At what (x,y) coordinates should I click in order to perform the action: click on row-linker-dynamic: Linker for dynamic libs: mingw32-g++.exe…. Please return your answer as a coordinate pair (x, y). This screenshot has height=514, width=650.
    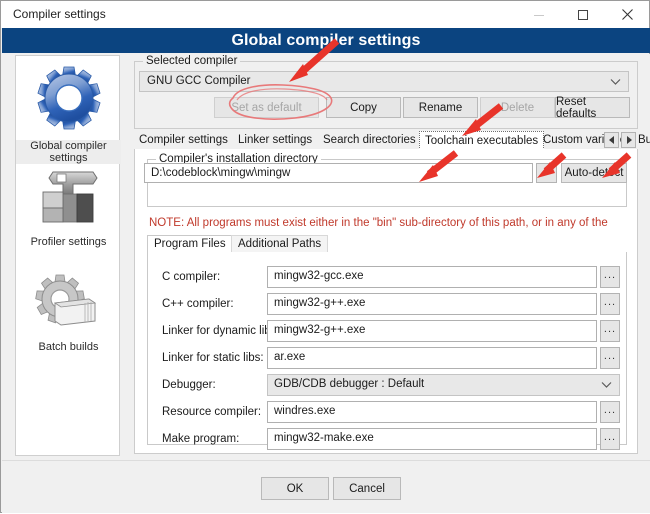
    Looking at the image, I should click on (388, 332).